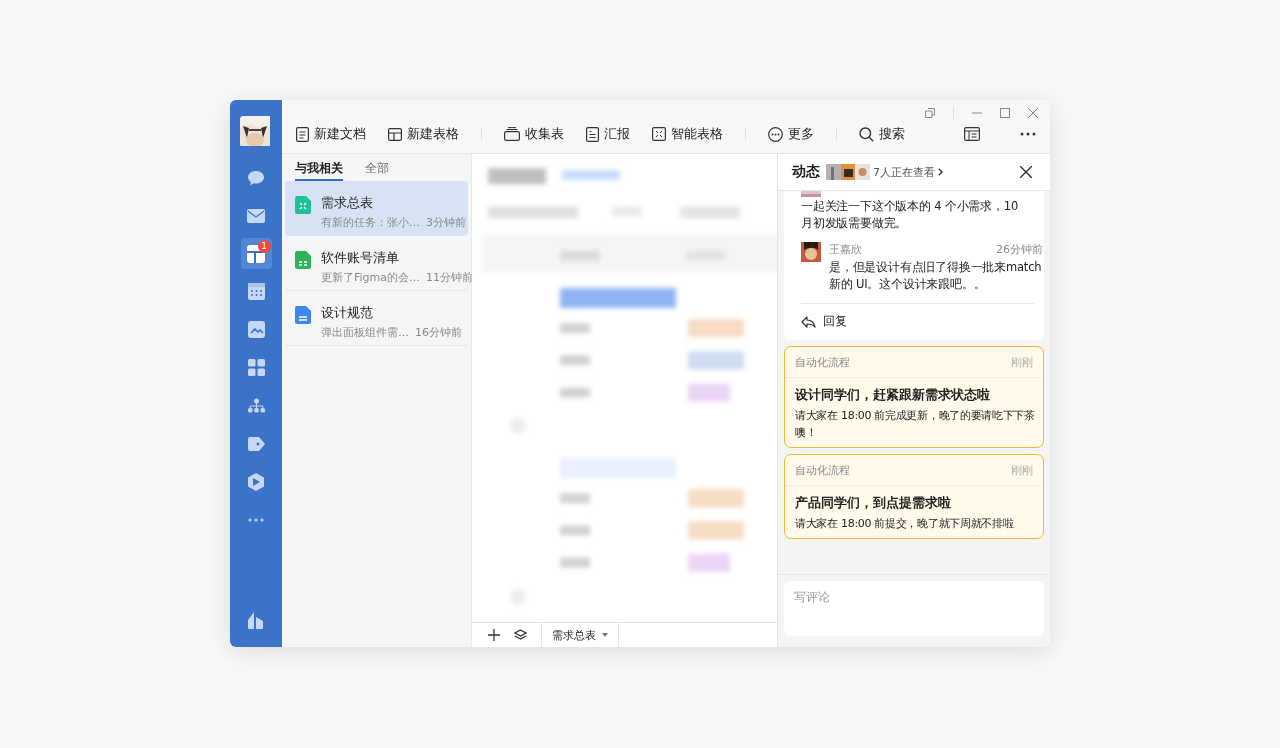 Image resolution: width=1280 pixels, height=748 pixels. I want to click on toolbar-button: 收集表, so click(534, 134).